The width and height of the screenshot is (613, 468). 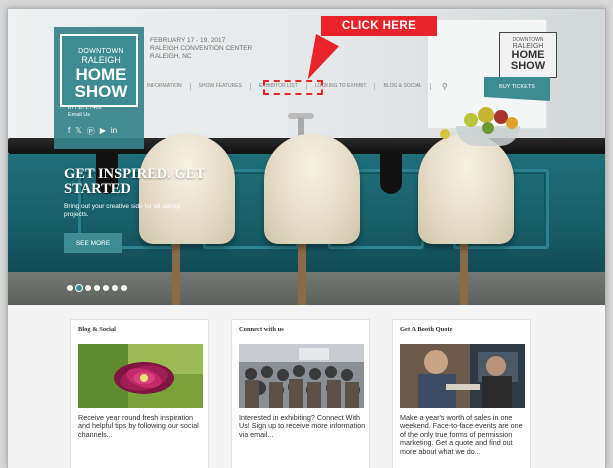 What do you see at coordinates (134, 181) in the screenshot?
I see `hero-title: GET INSPIRED. GET STARTED` at bounding box center [134, 181].